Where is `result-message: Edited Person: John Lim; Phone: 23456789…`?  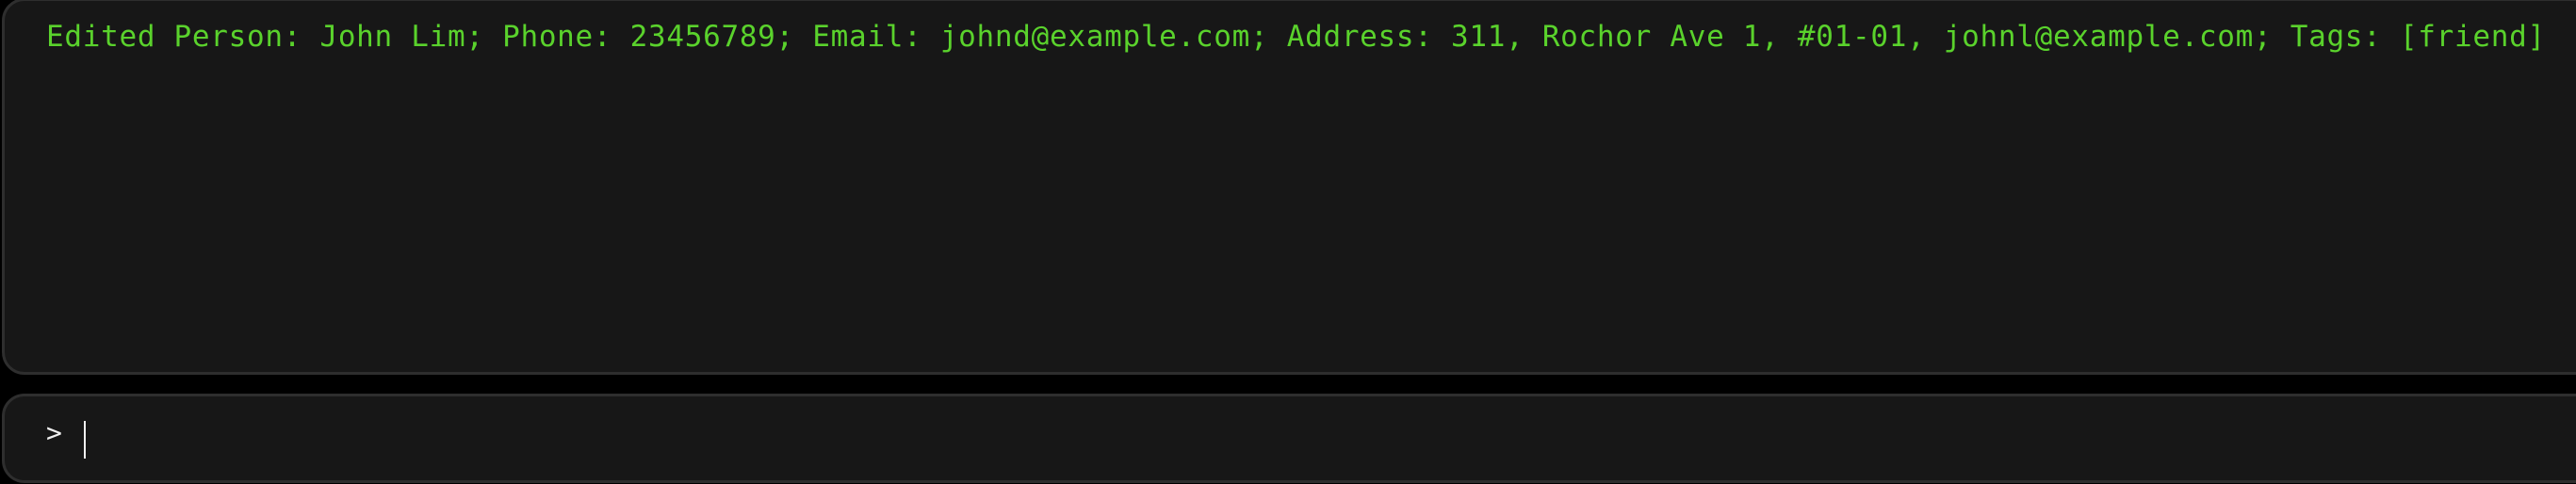
result-message: Edited Person: John Lim; Phone: 23456789… is located at coordinates (1296, 37).